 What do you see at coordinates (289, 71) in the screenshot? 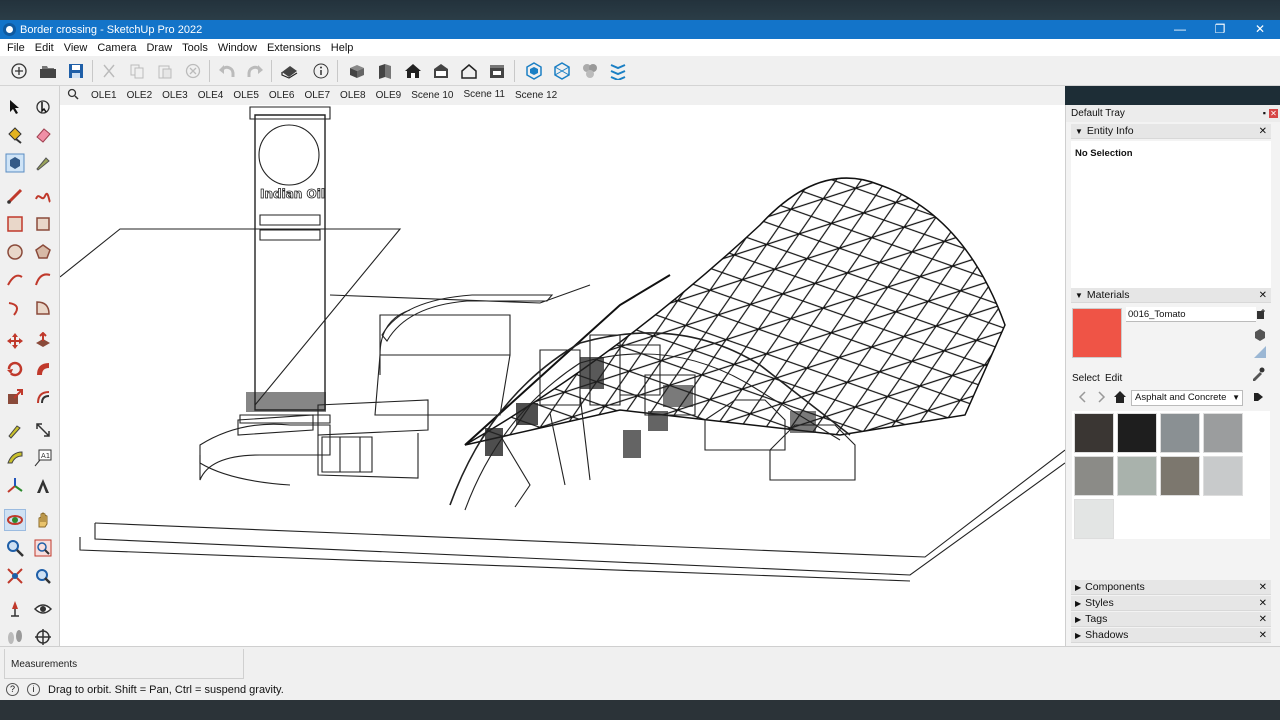
I see `print-icon` at bounding box center [289, 71].